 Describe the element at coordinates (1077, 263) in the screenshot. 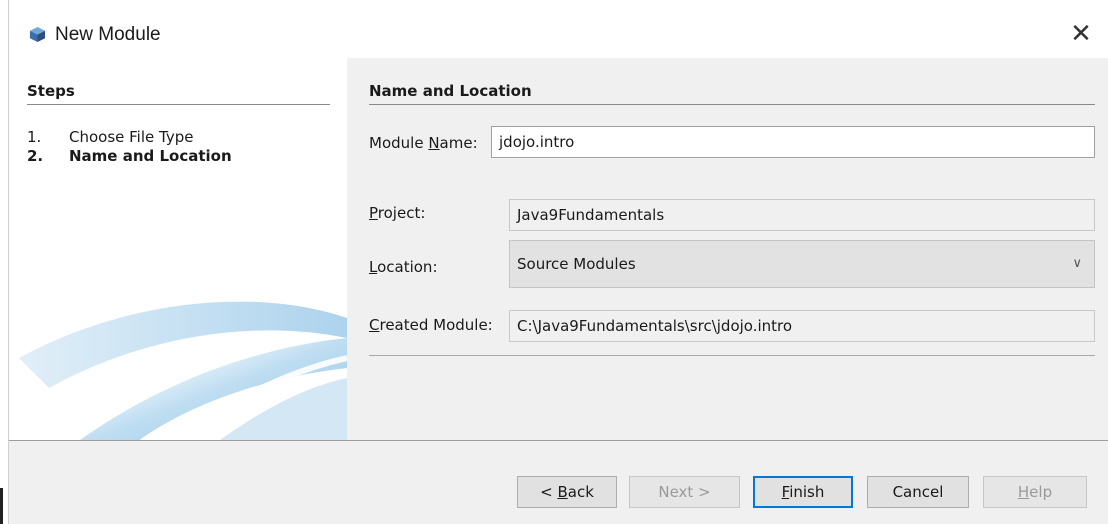

I see `chevron-down-icon: ∨` at that location.